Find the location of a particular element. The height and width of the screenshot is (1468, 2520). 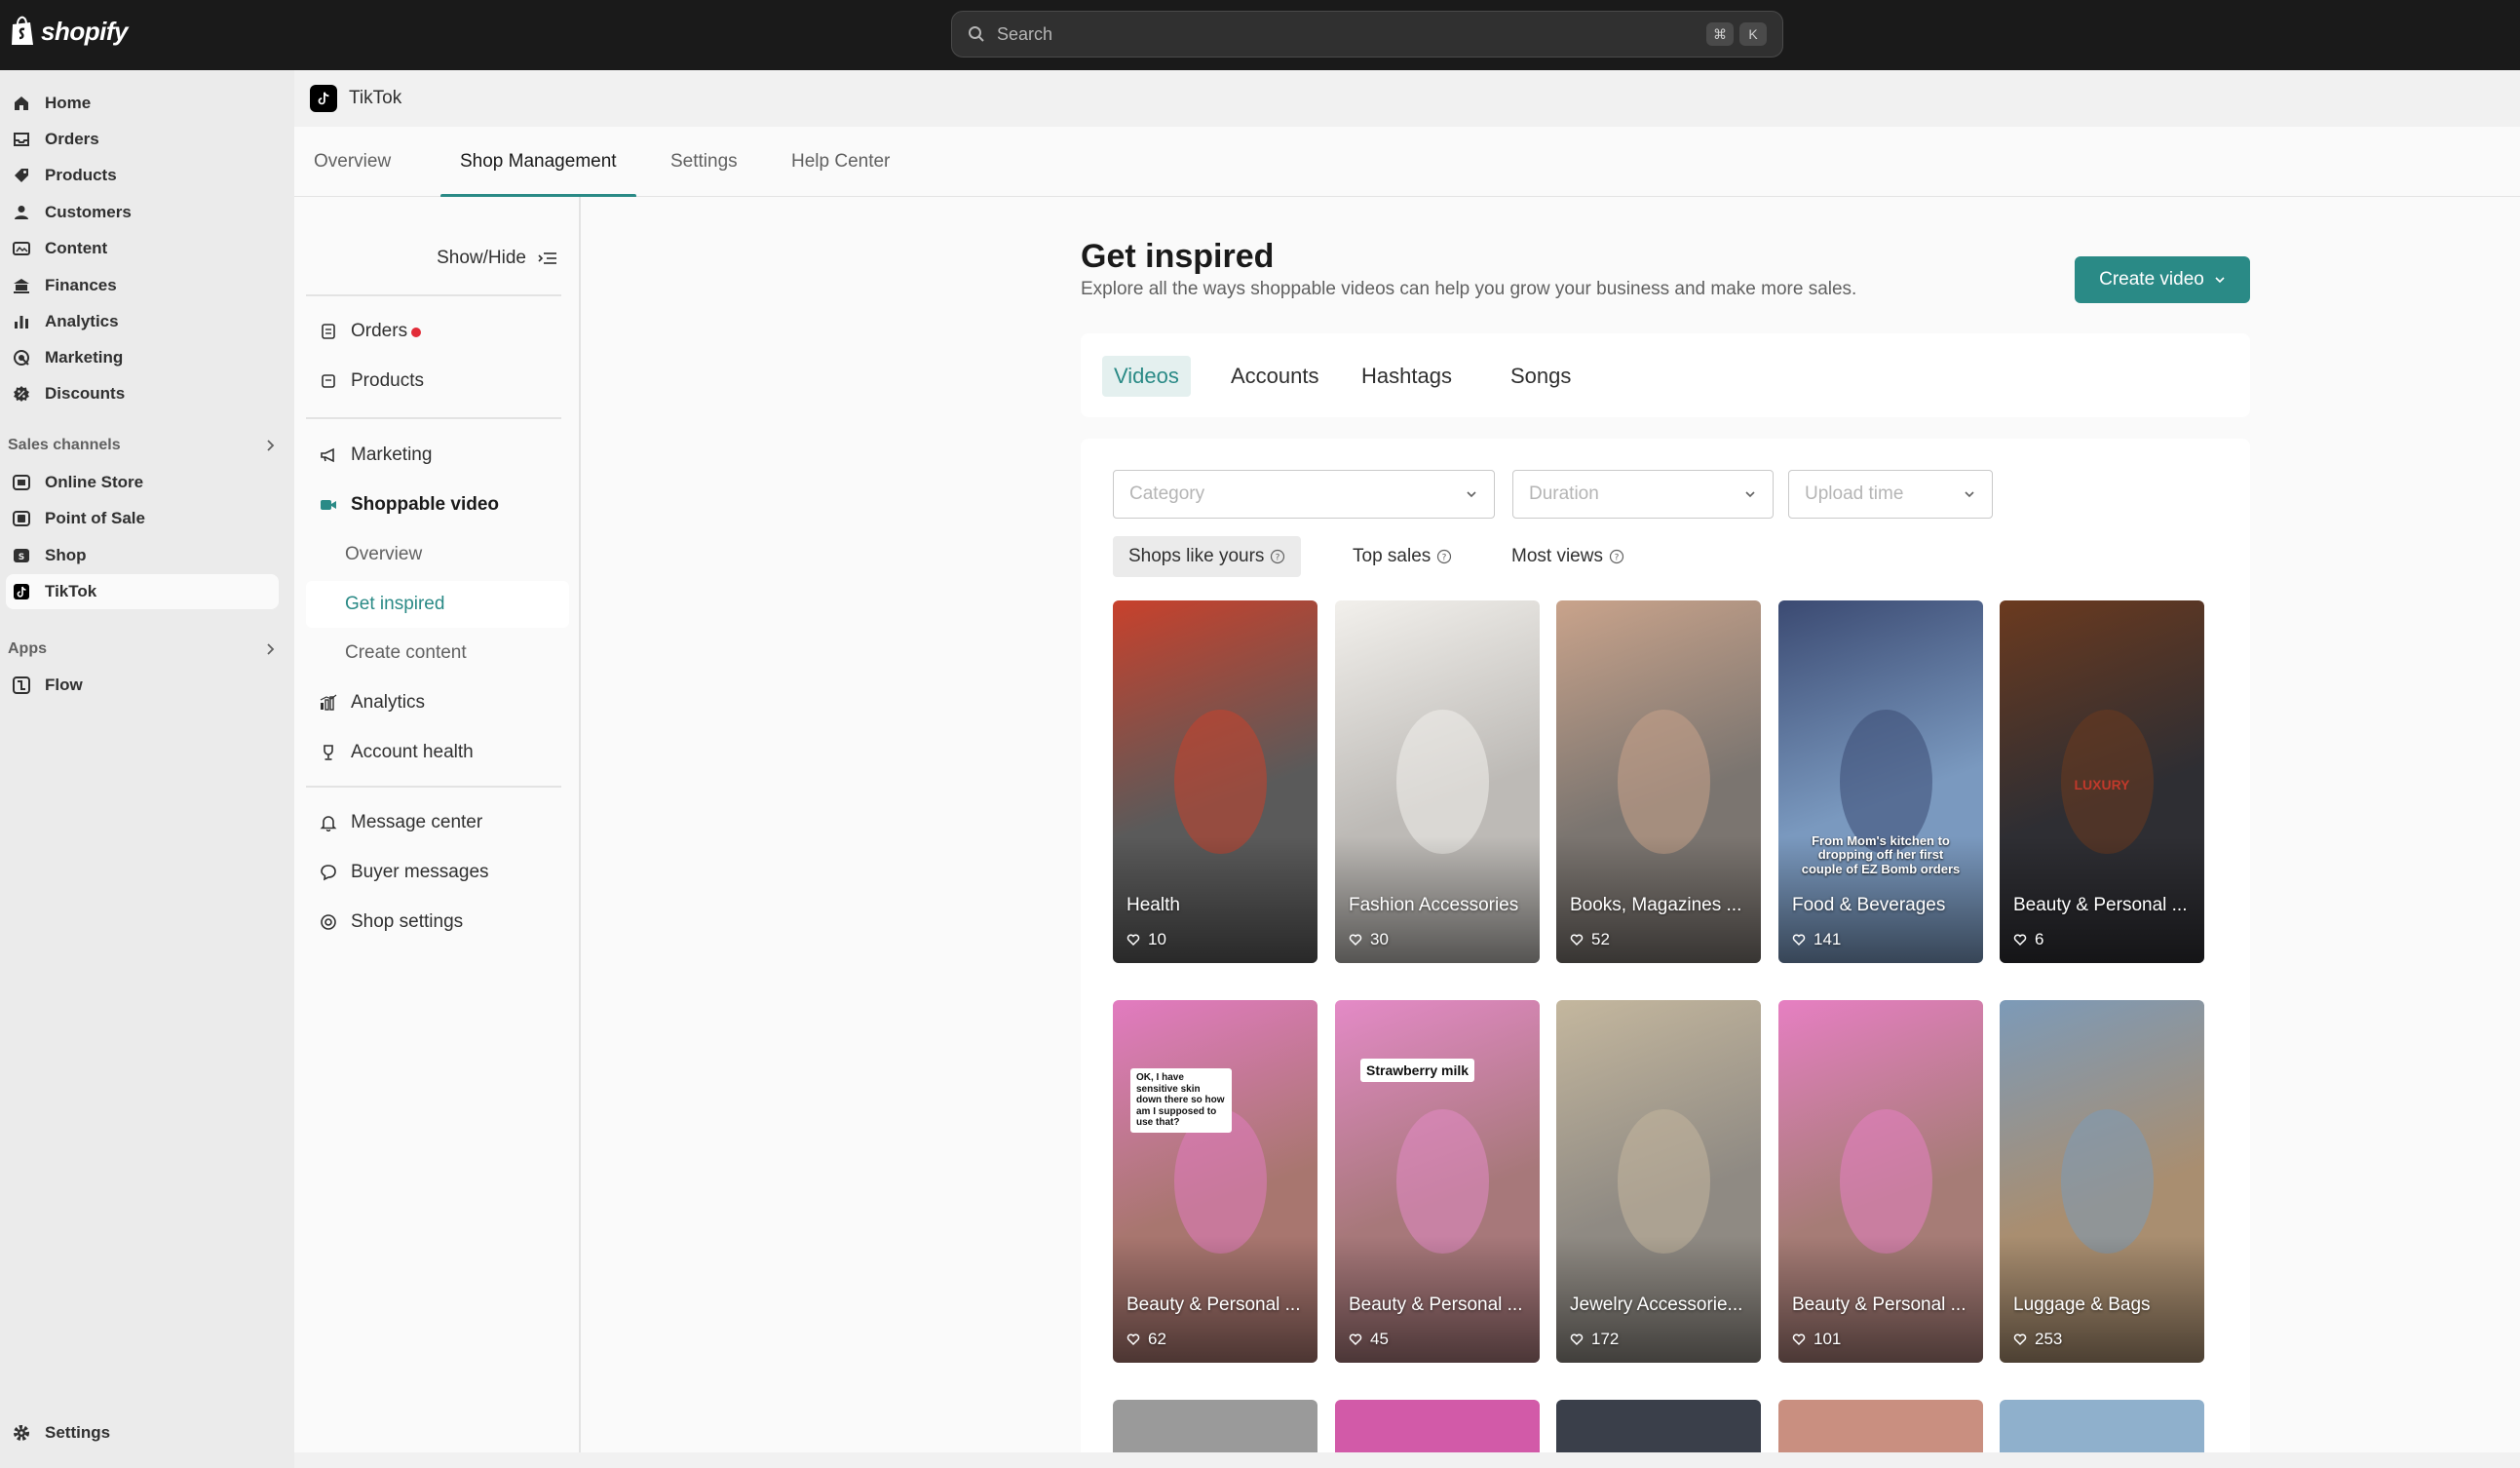

sidebar-item-content: Content is located at coordinates (142, 249).